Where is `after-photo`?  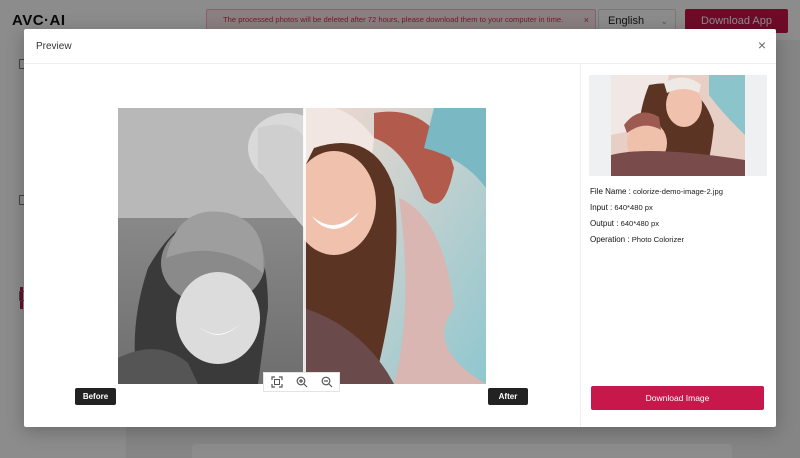
after-photo is located at coordinates (395, 246).